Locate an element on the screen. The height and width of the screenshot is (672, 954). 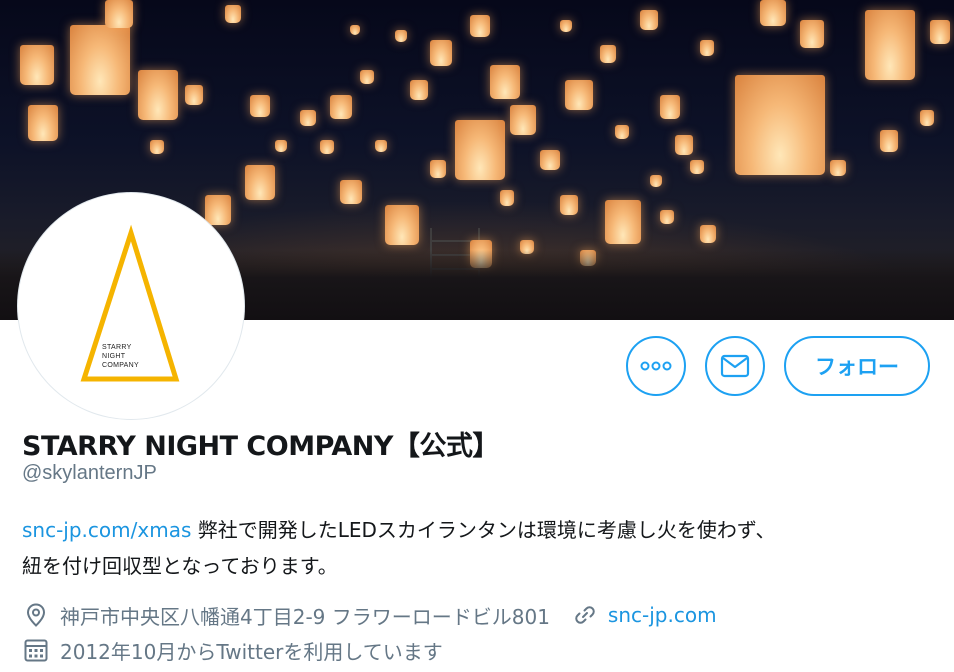
more-options-button is located at coordinates (656, 366).